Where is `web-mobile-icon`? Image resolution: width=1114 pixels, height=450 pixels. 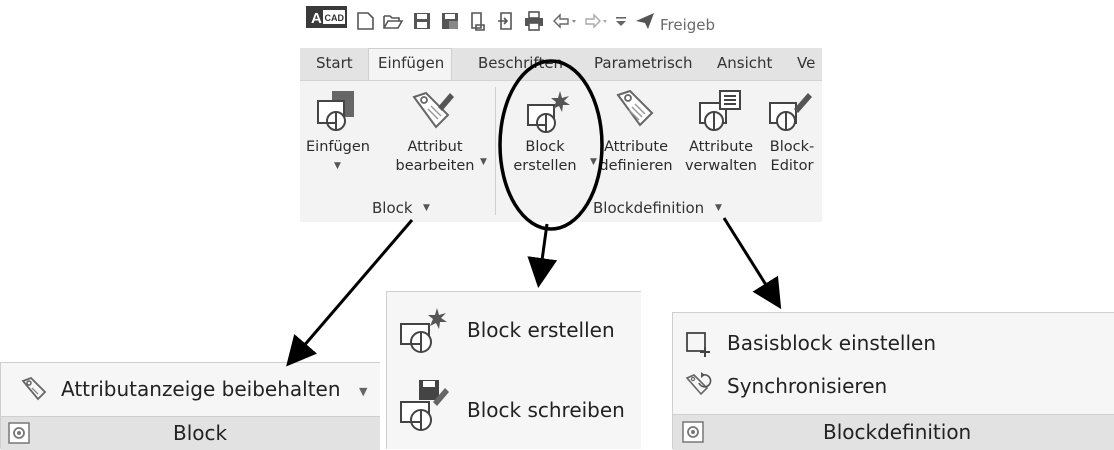
web-mobile-icon is located at coordinates (478, 21).